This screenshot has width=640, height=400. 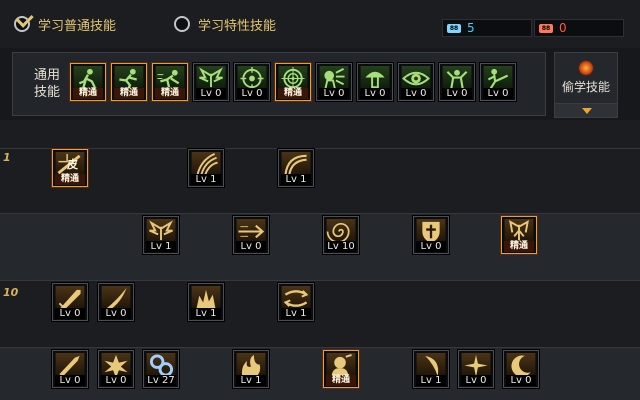 What do you see at coordinates (46, 75) in the screenshot?
I see `panel-label-line1: 通用` at bounding box center [46, 75].